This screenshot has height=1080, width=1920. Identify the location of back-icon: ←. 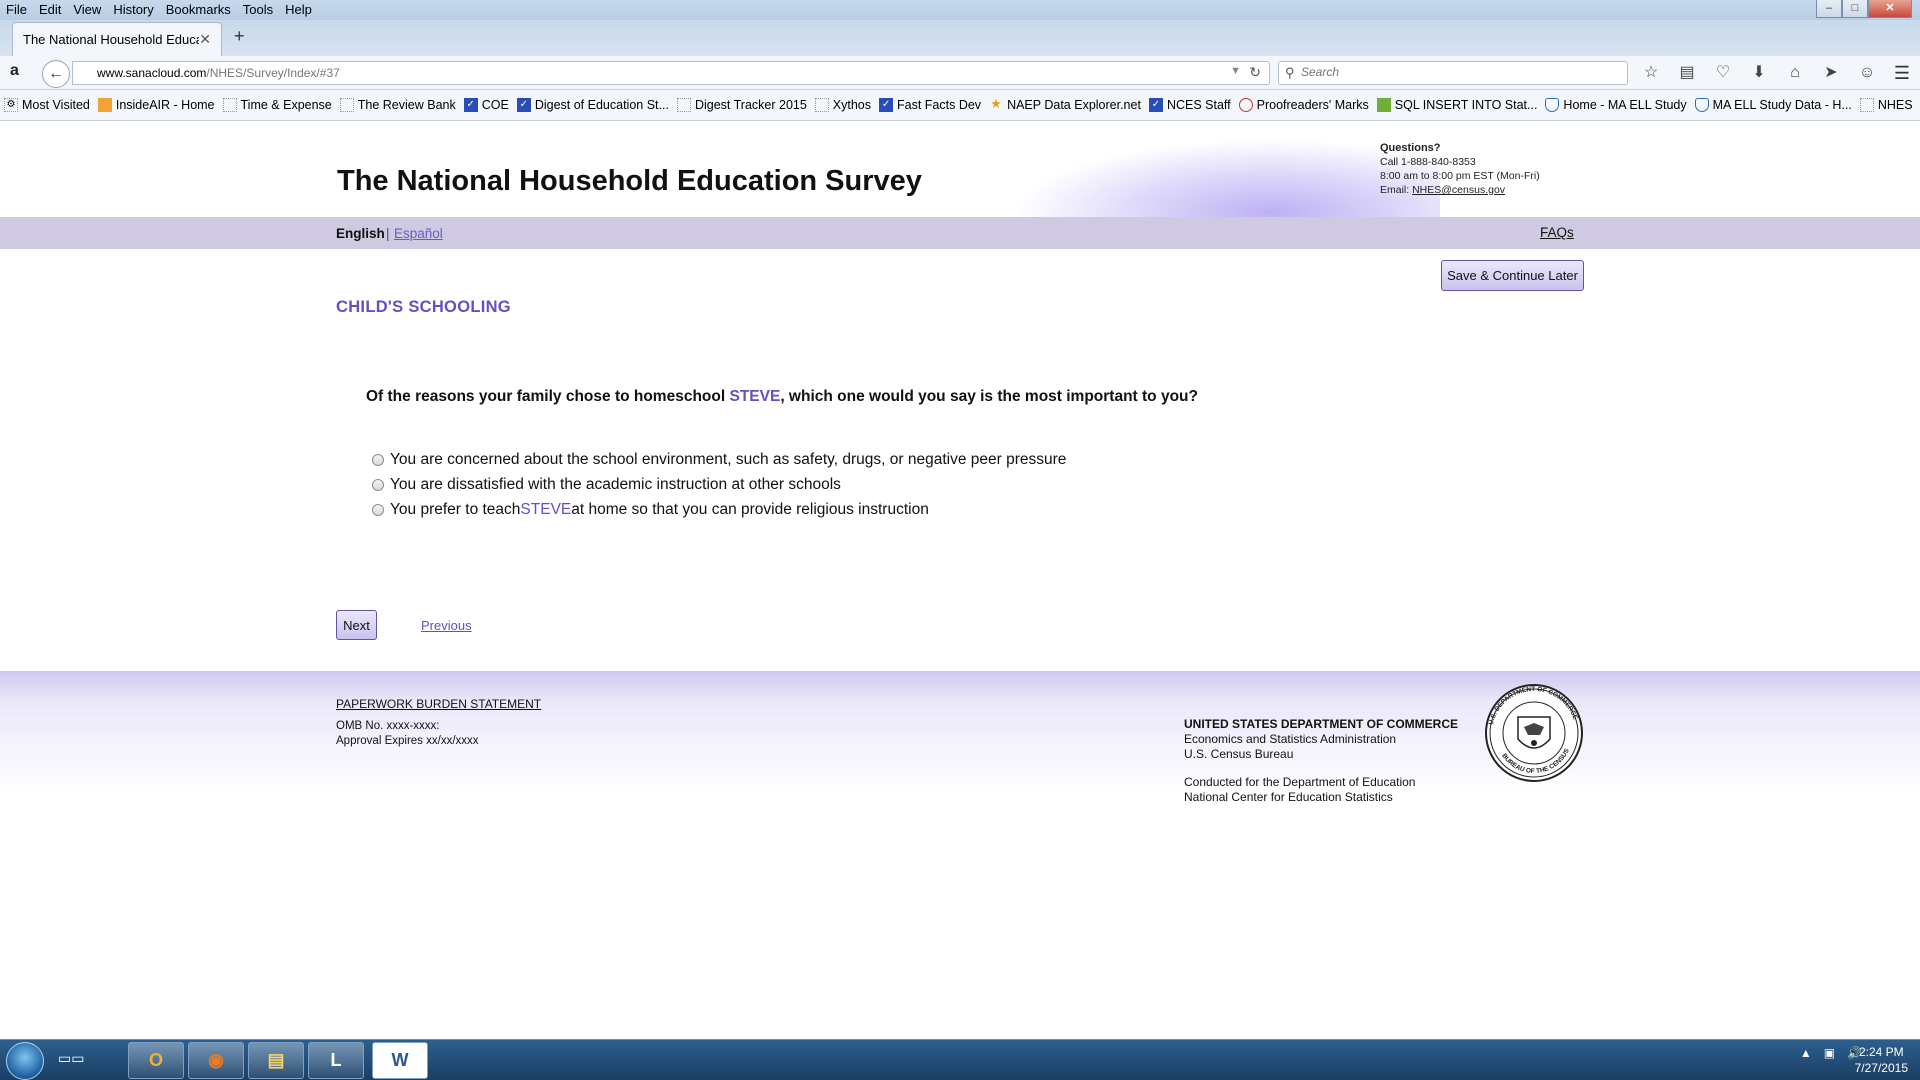
(56, 74).